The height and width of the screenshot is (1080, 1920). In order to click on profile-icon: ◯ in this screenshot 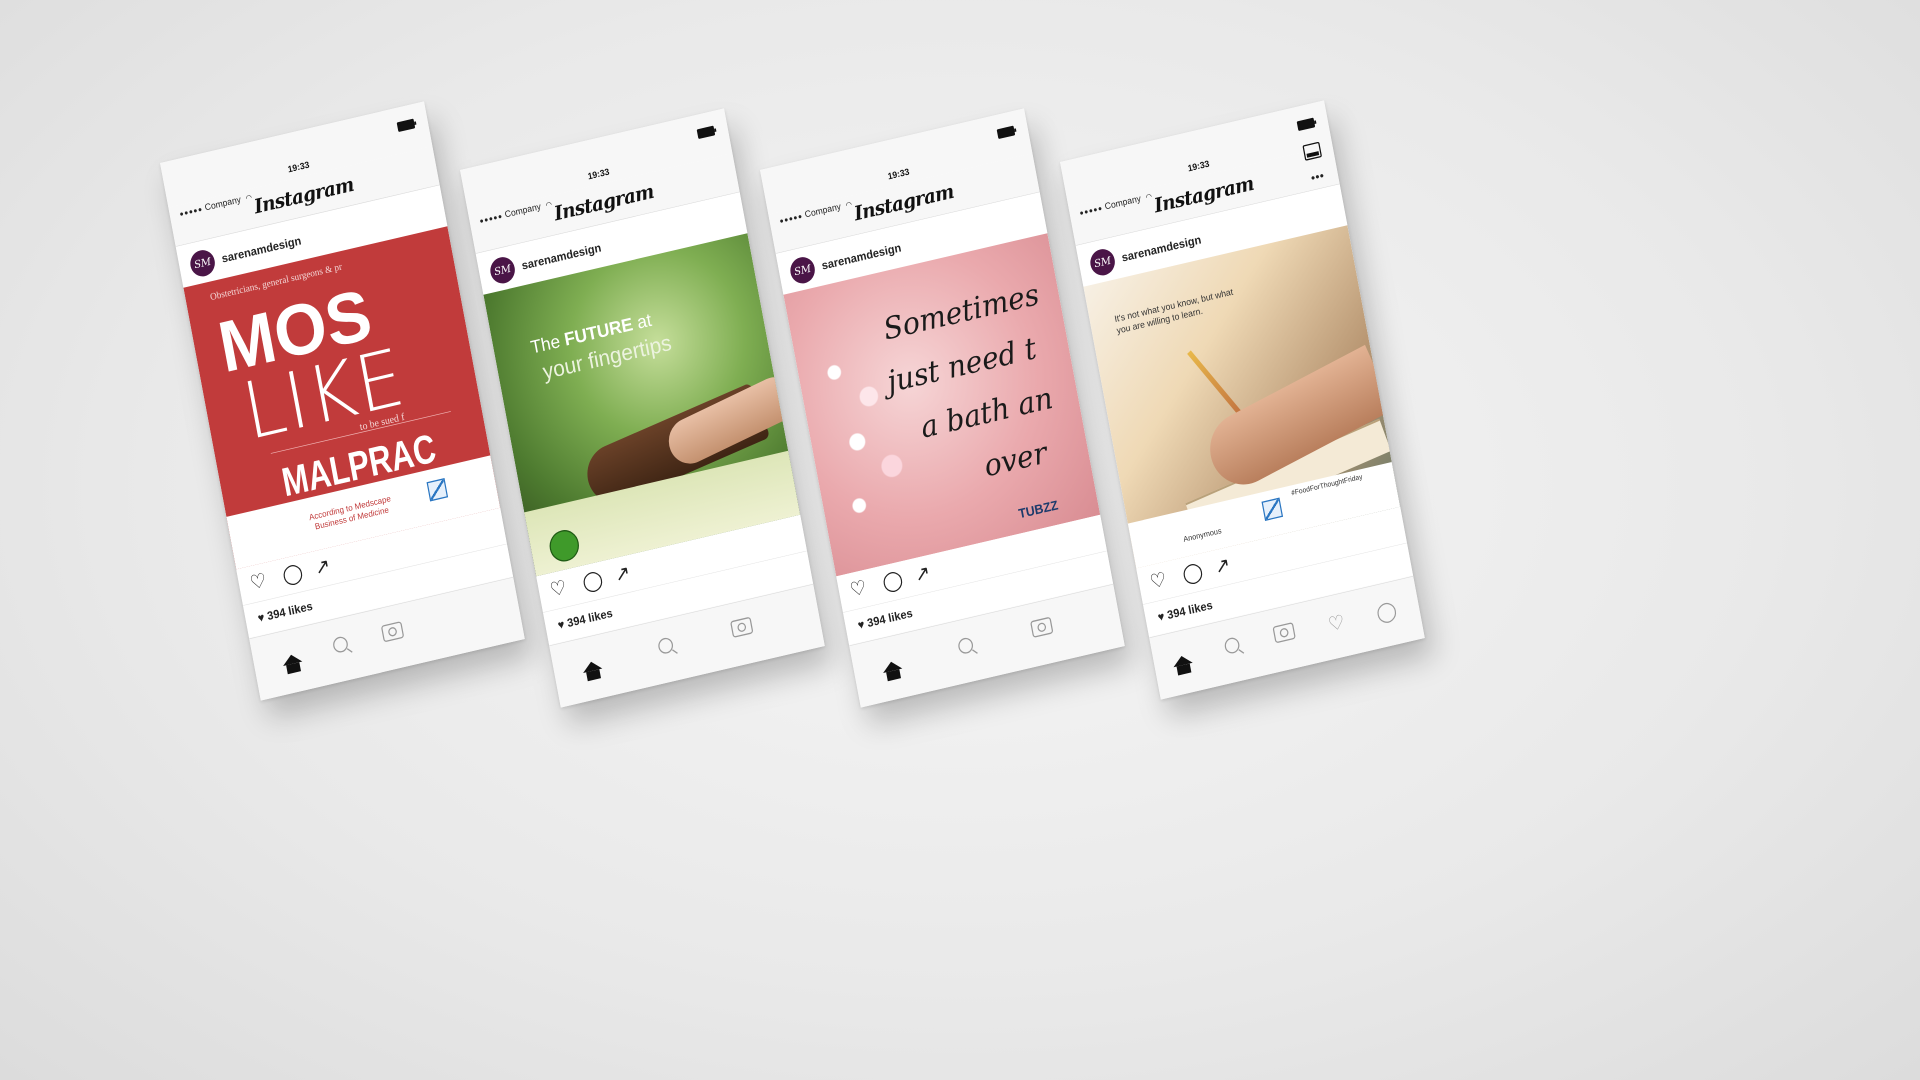, I will do `click(1386, 611)`.